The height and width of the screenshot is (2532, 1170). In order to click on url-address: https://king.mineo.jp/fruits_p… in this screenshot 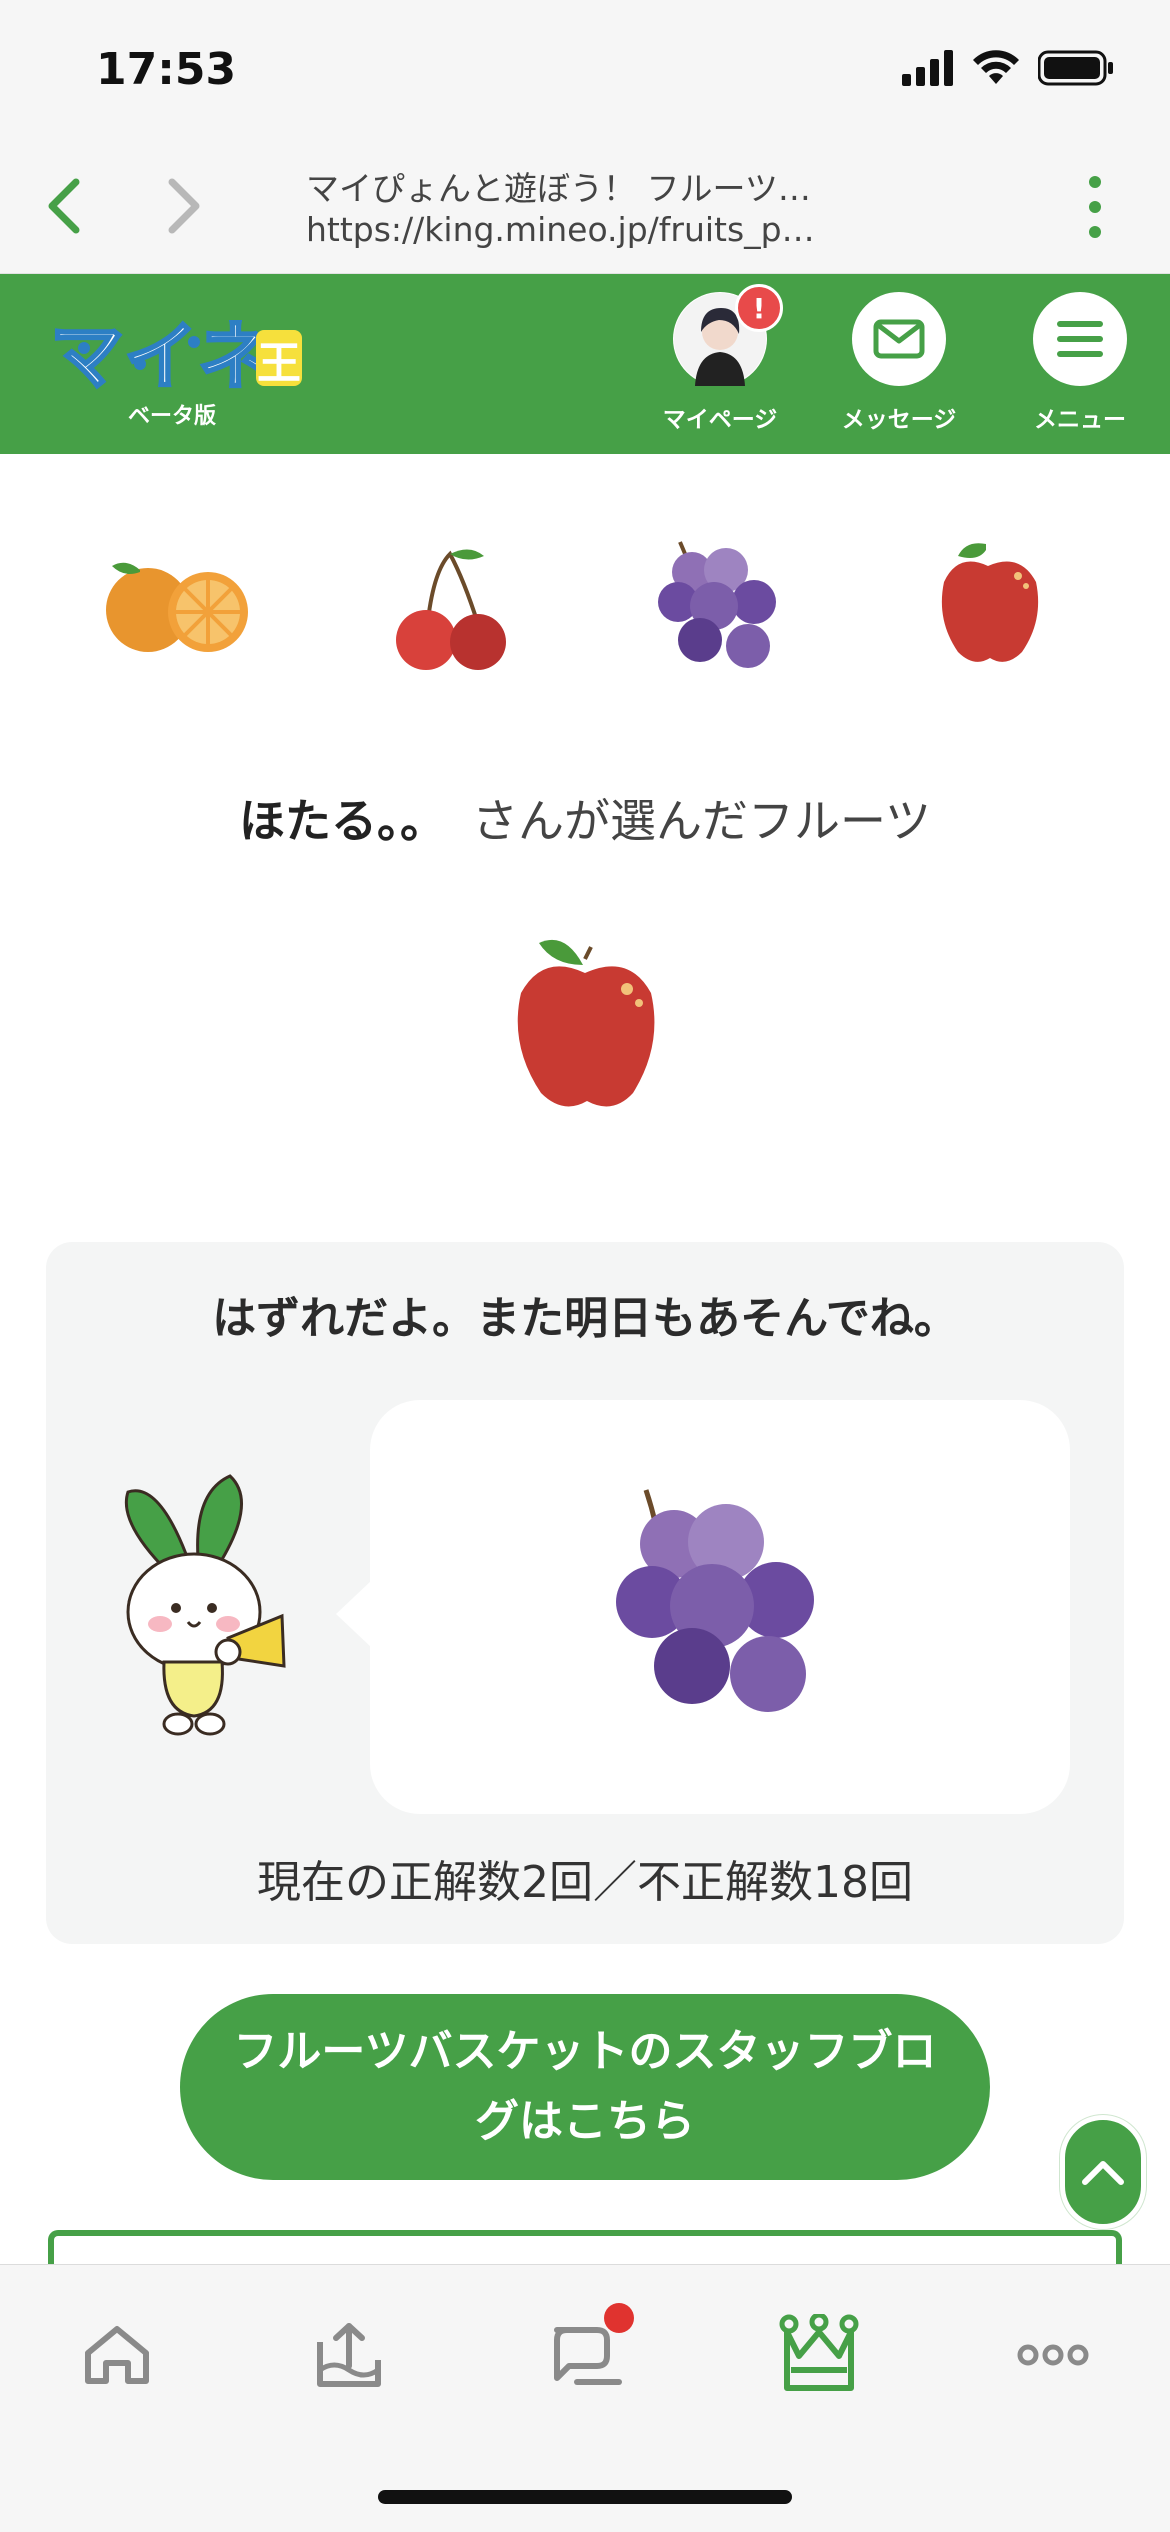, I will do `click(606, 229)`.